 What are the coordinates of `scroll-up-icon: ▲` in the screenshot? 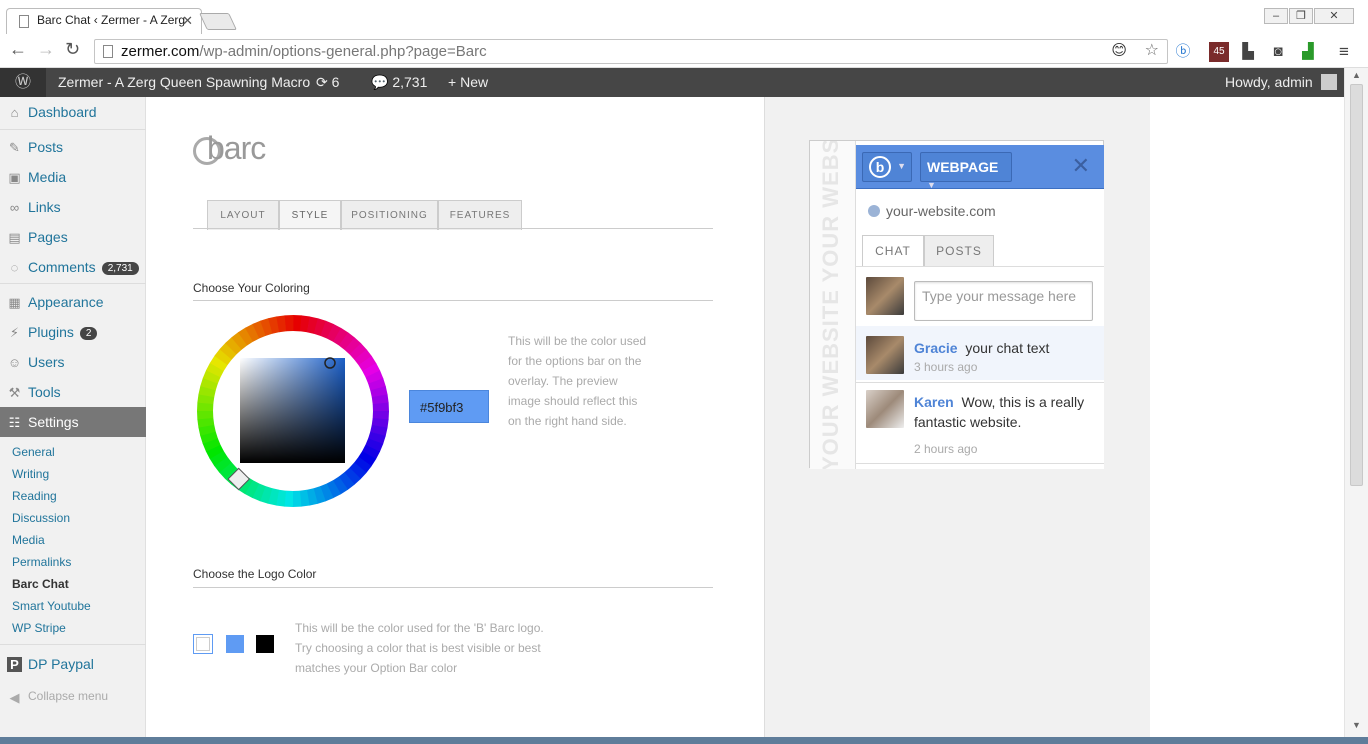 It's located at (1356, 75).